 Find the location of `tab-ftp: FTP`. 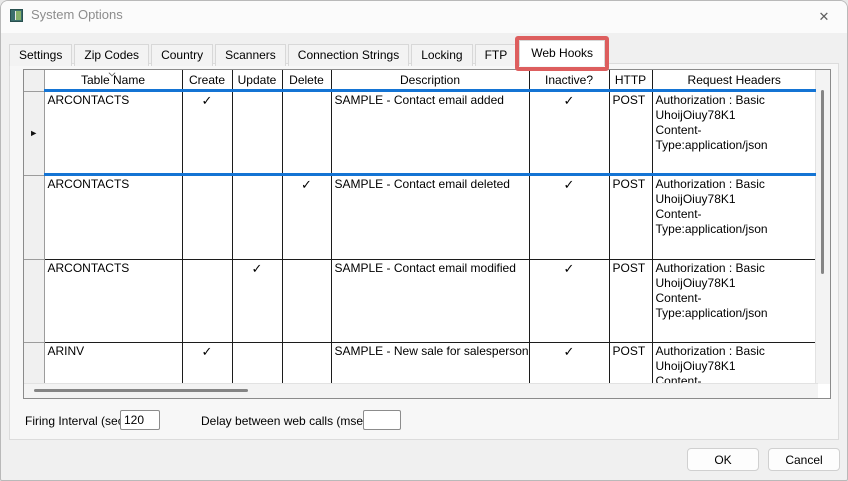

tab-ftp: FTP is located at coordinates (496, 55).